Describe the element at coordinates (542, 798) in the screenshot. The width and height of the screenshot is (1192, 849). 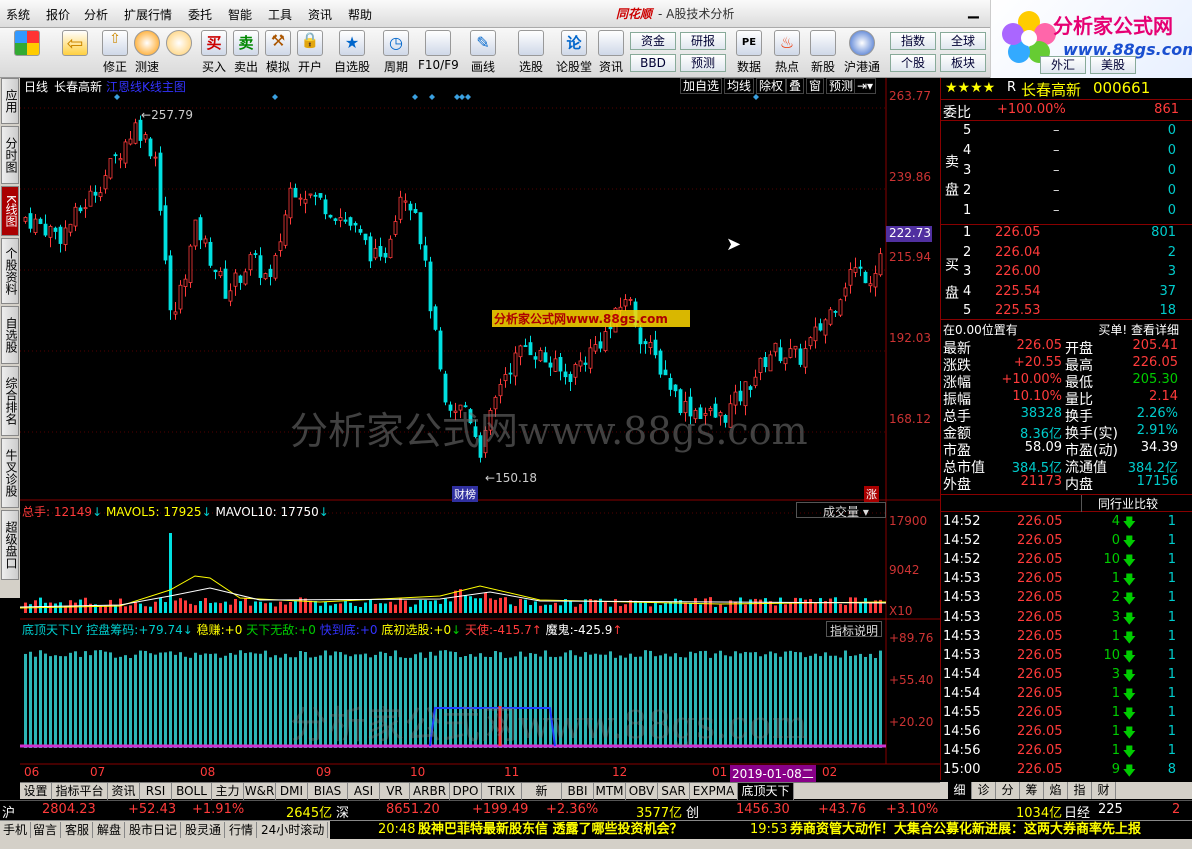
I see `indicator-tab: 新DMA` at that location.